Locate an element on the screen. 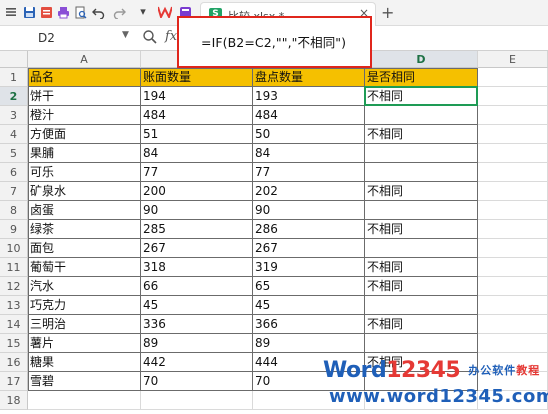 This screenshot has width=548, height=414. redo-icon is located at coordinates (119, 12).